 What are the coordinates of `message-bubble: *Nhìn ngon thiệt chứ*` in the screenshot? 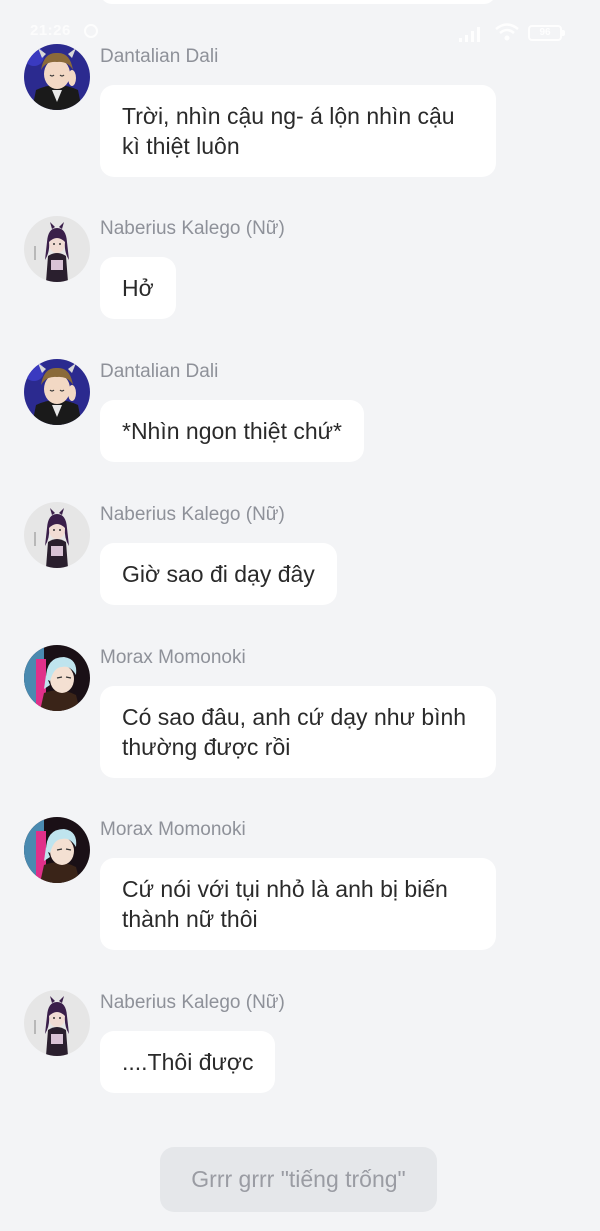 It's located at (232, 431).